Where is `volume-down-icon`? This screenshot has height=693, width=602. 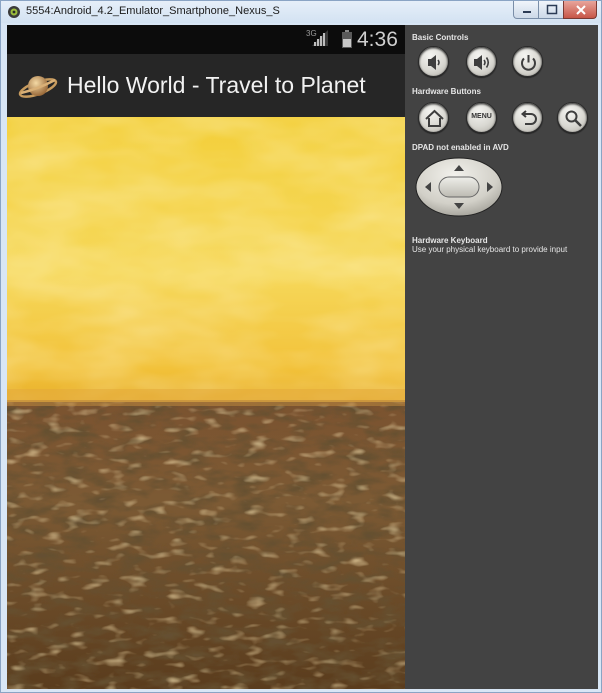 volume-down-icon is located at coordinates (434, 62).